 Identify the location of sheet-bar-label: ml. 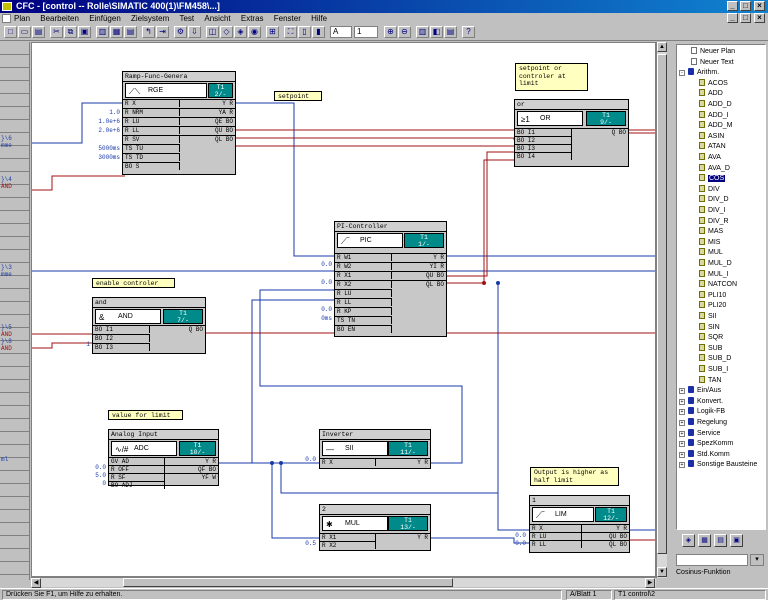
(4, 459).